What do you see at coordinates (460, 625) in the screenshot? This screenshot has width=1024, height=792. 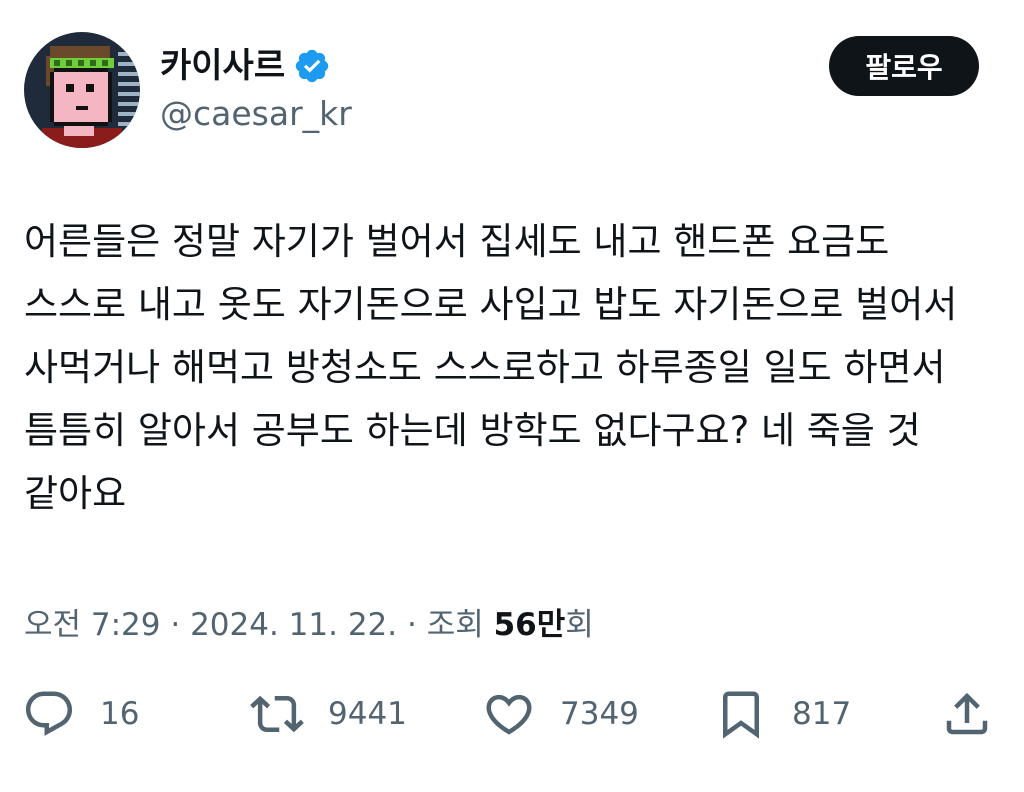 I see `views-label: 조회` at bounding box center [460, 625].